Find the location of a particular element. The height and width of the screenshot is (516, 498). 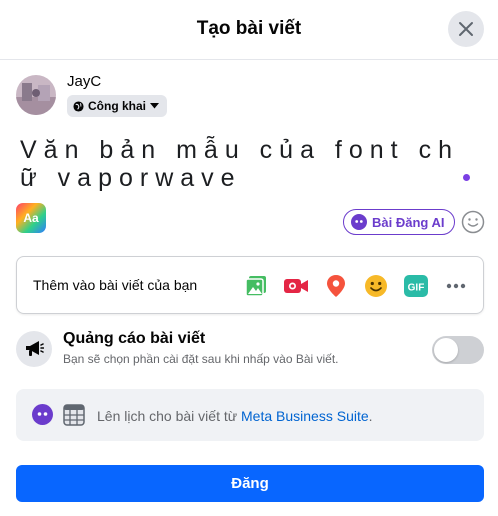

gif-button: GIF is located at coordinates (416, 286).